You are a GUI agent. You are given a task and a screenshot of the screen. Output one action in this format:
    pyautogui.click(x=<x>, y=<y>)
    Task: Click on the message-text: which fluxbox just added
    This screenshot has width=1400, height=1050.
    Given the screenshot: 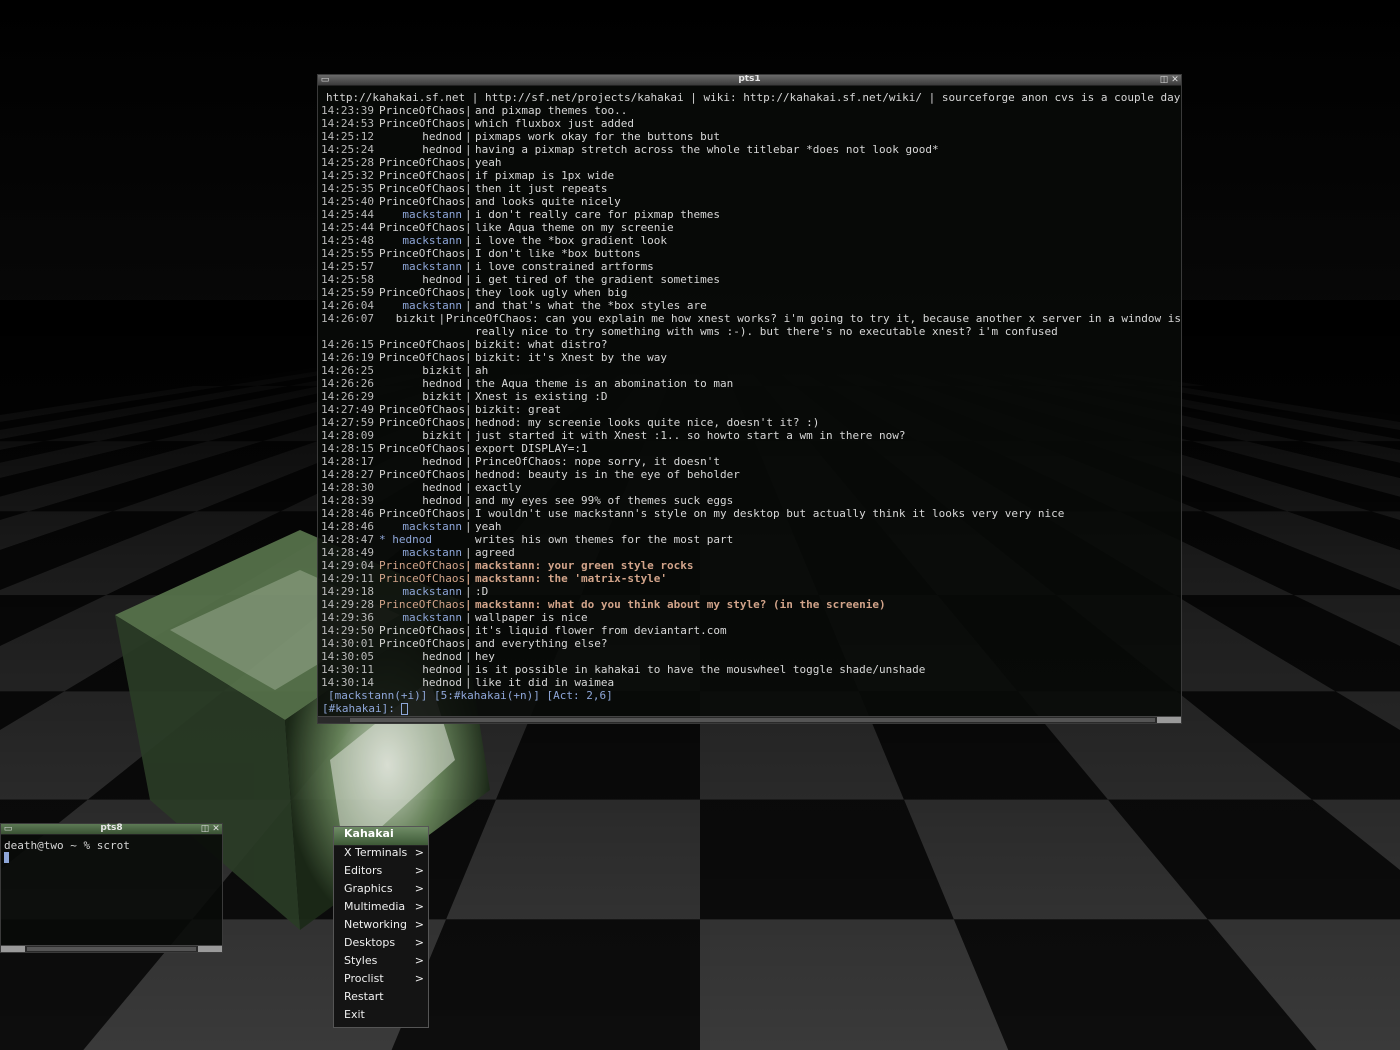 What is the action you would take?
    pyautogui.click(x=554, y=123)
    